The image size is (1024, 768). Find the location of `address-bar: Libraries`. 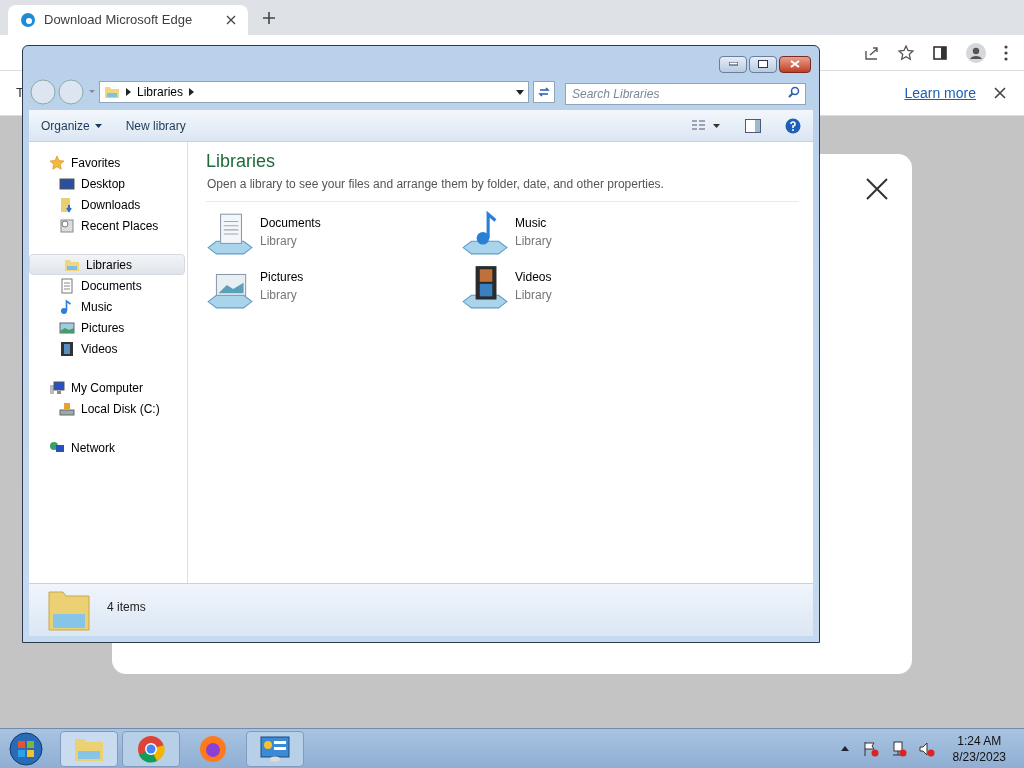

address-bar: Libraries is located at coordinates (314, 92).